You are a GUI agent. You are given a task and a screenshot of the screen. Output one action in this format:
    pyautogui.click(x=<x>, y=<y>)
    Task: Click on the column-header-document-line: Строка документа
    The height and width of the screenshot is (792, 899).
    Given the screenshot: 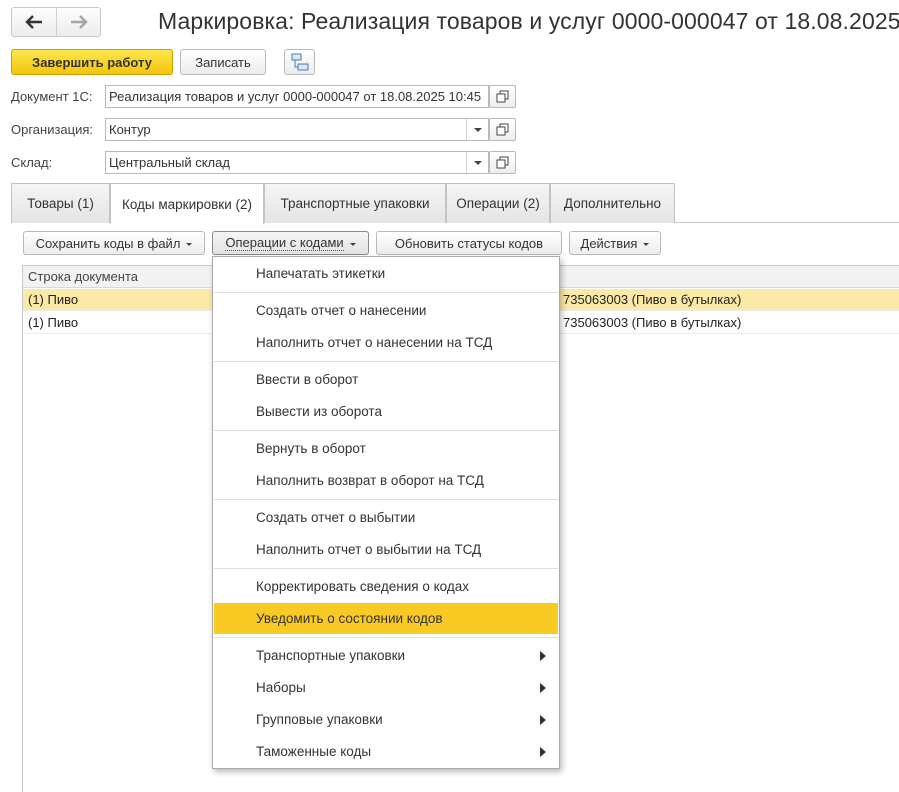 What is the action you would take?
    pyautogui.click(x=83, y=276)
    